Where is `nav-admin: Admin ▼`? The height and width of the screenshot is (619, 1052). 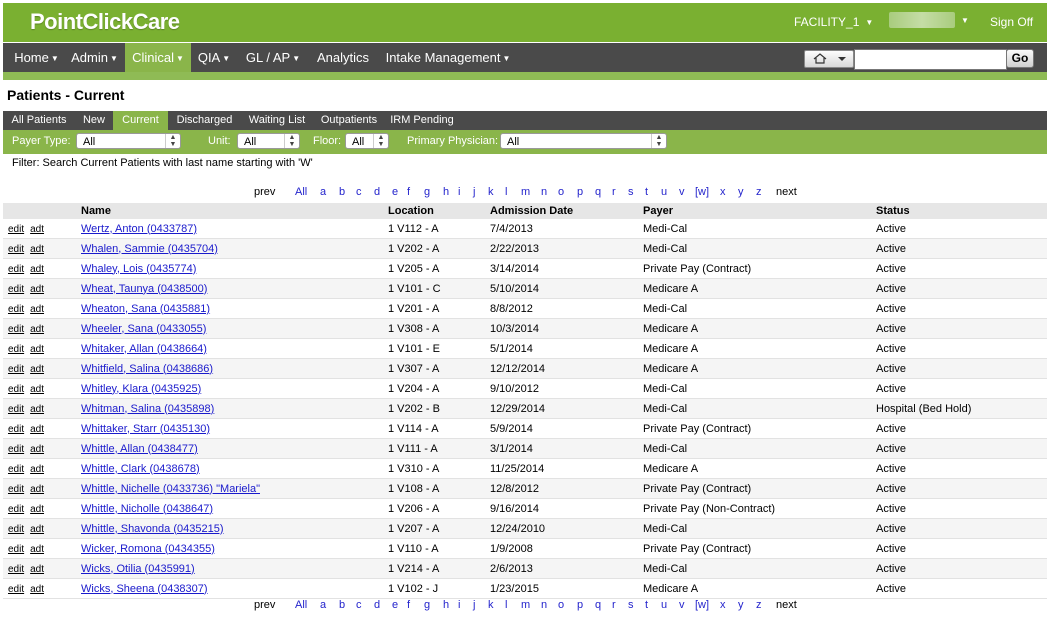
nav-admin: Admin ▼ is located at coordinates (94, 57).